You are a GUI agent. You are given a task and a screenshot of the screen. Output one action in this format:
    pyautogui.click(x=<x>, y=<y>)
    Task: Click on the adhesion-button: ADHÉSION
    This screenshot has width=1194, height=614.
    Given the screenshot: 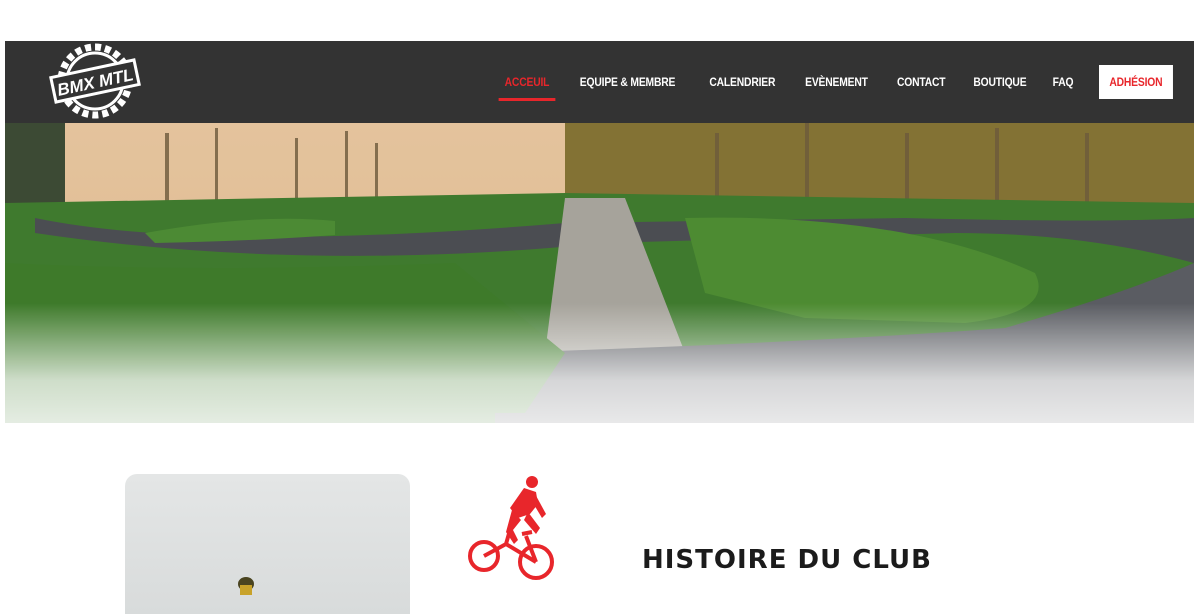 What is the action you would take?
    pyautogui.click(x=1136, y=82)
    